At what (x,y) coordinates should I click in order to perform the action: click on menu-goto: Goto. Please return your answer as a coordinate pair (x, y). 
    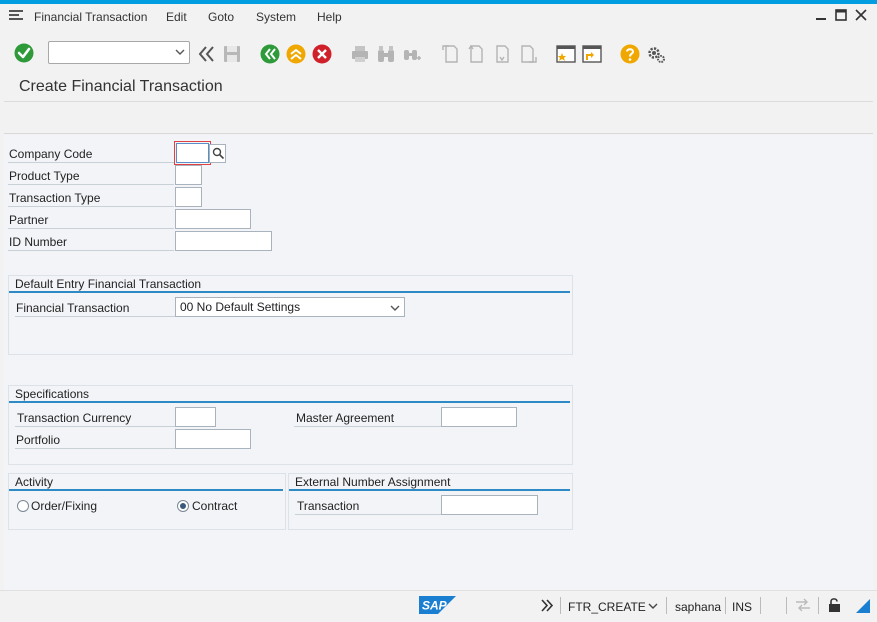
    Looking at the image, I should click on (221, 17).